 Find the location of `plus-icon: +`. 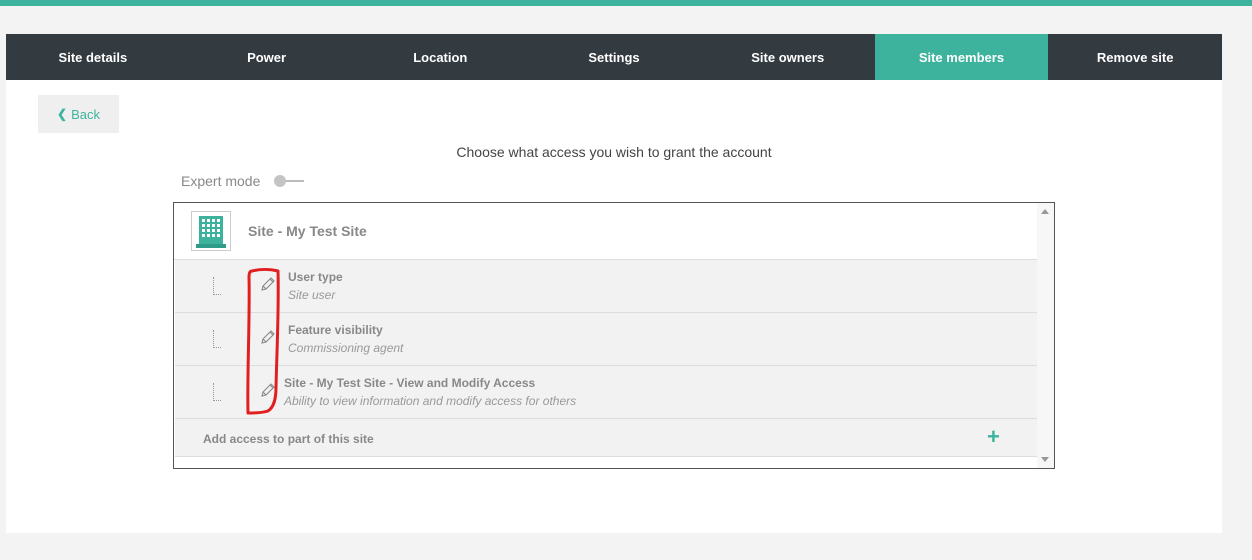

plus-icon: + is located at coordinates (993, 437).